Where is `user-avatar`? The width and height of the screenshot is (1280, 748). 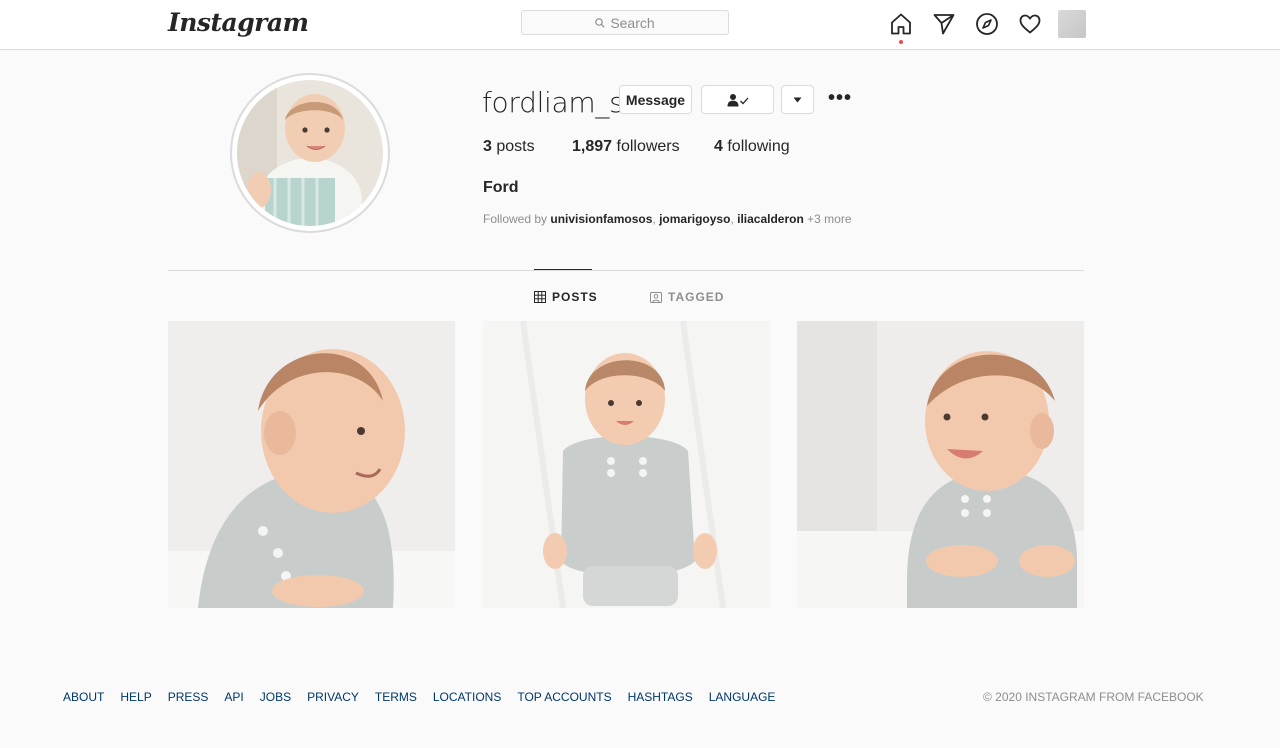
user-avatar is located at coordinates (1072, 24).